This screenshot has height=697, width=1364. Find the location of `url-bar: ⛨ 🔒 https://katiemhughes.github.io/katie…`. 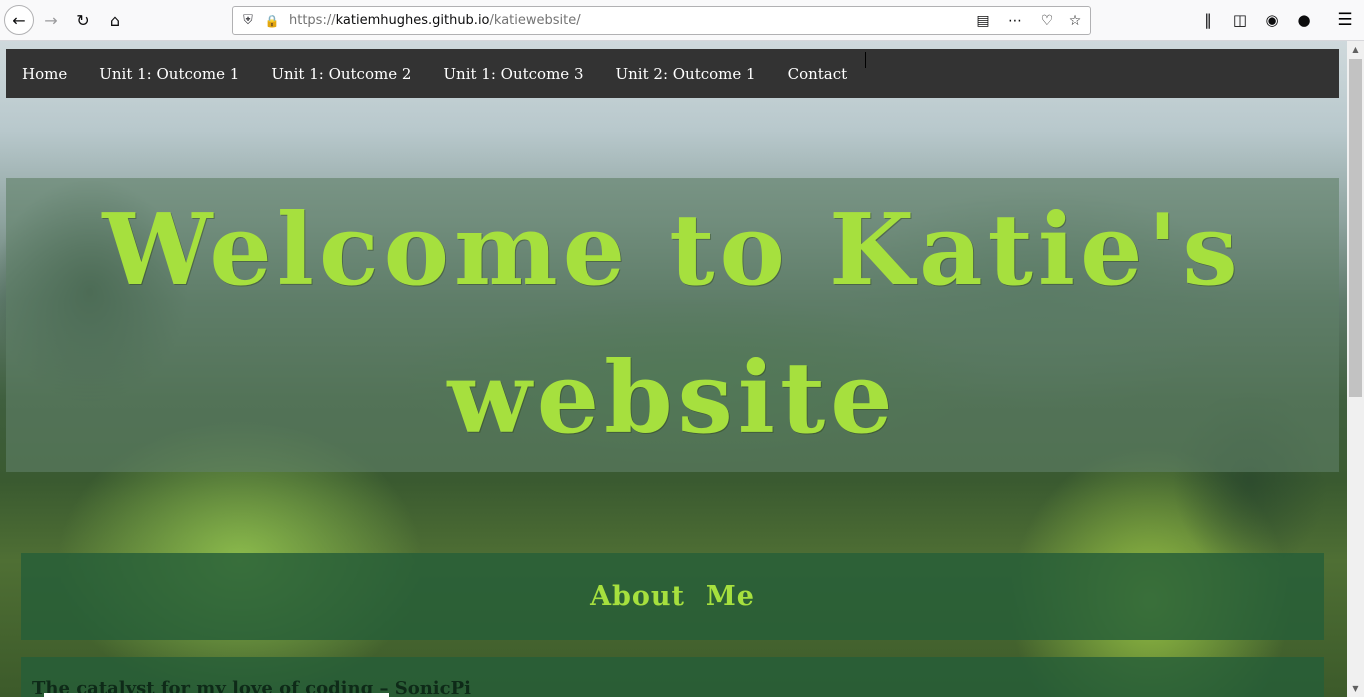

url-bar: ⛨ 🔒 https://katiemhughes.github.io/katie… is located at coordinates (661, 20).